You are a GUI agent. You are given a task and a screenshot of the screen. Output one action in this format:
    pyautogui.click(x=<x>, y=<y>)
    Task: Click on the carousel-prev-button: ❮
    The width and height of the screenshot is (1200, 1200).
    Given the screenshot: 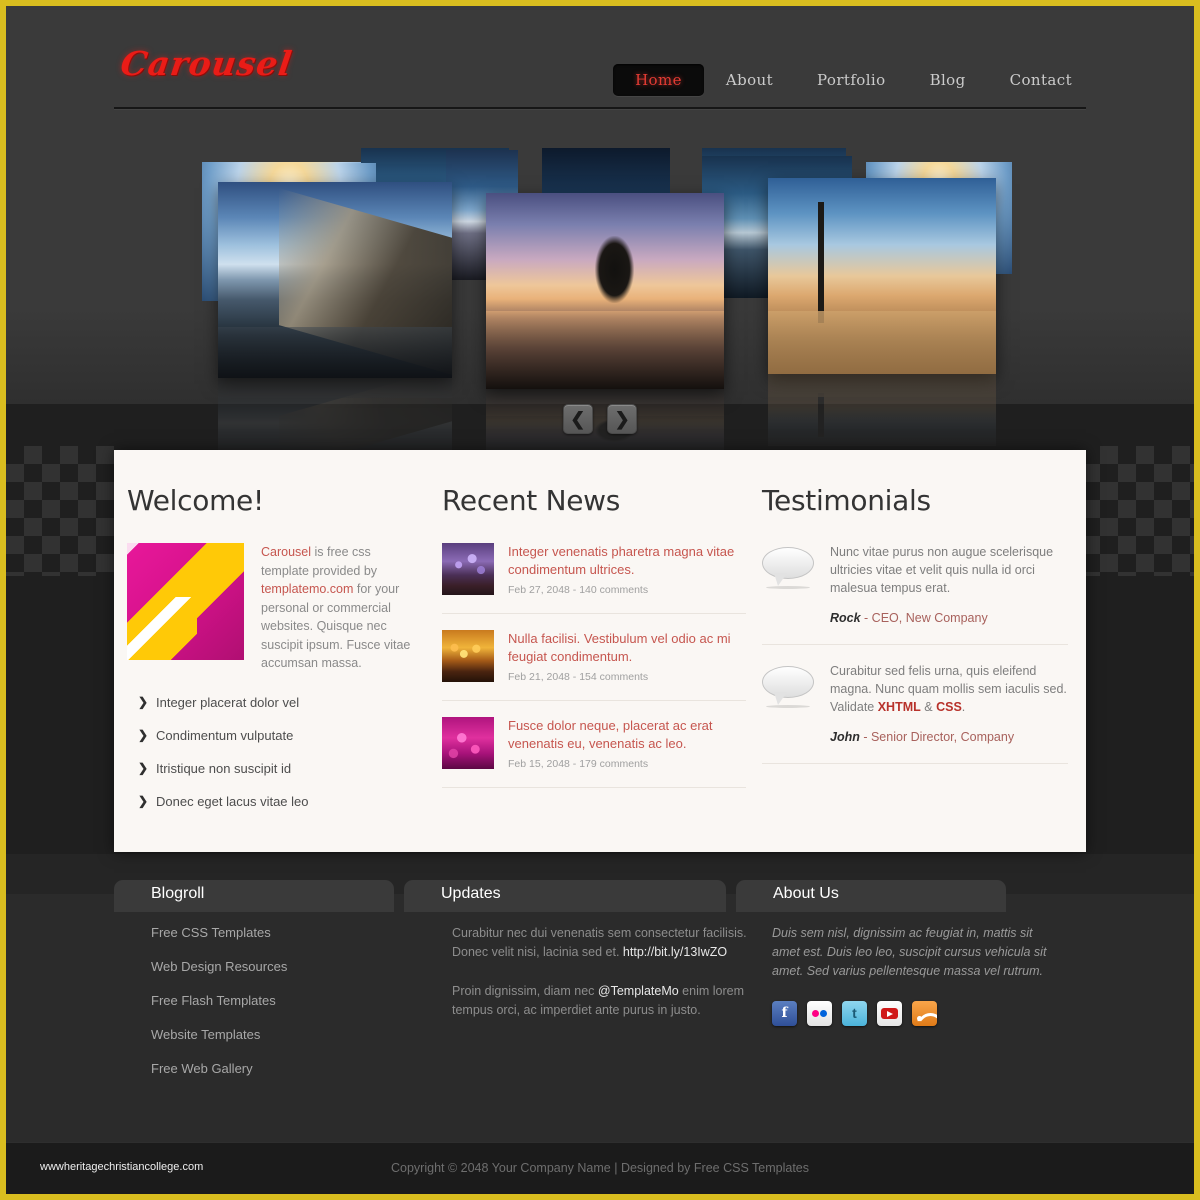 What is the action you would take?
    pyautogui.click(x=577, y=419)
    